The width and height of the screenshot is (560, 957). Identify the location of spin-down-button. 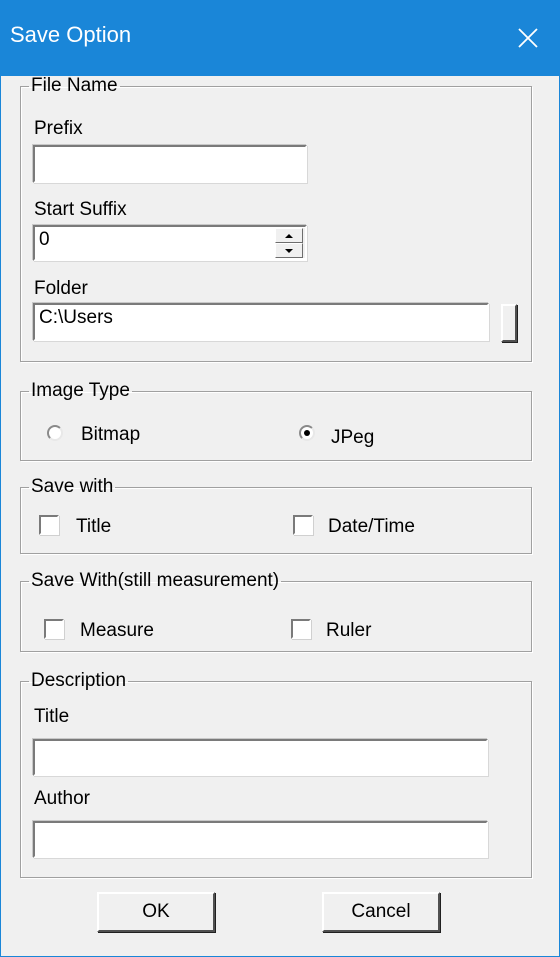
(289, 250).